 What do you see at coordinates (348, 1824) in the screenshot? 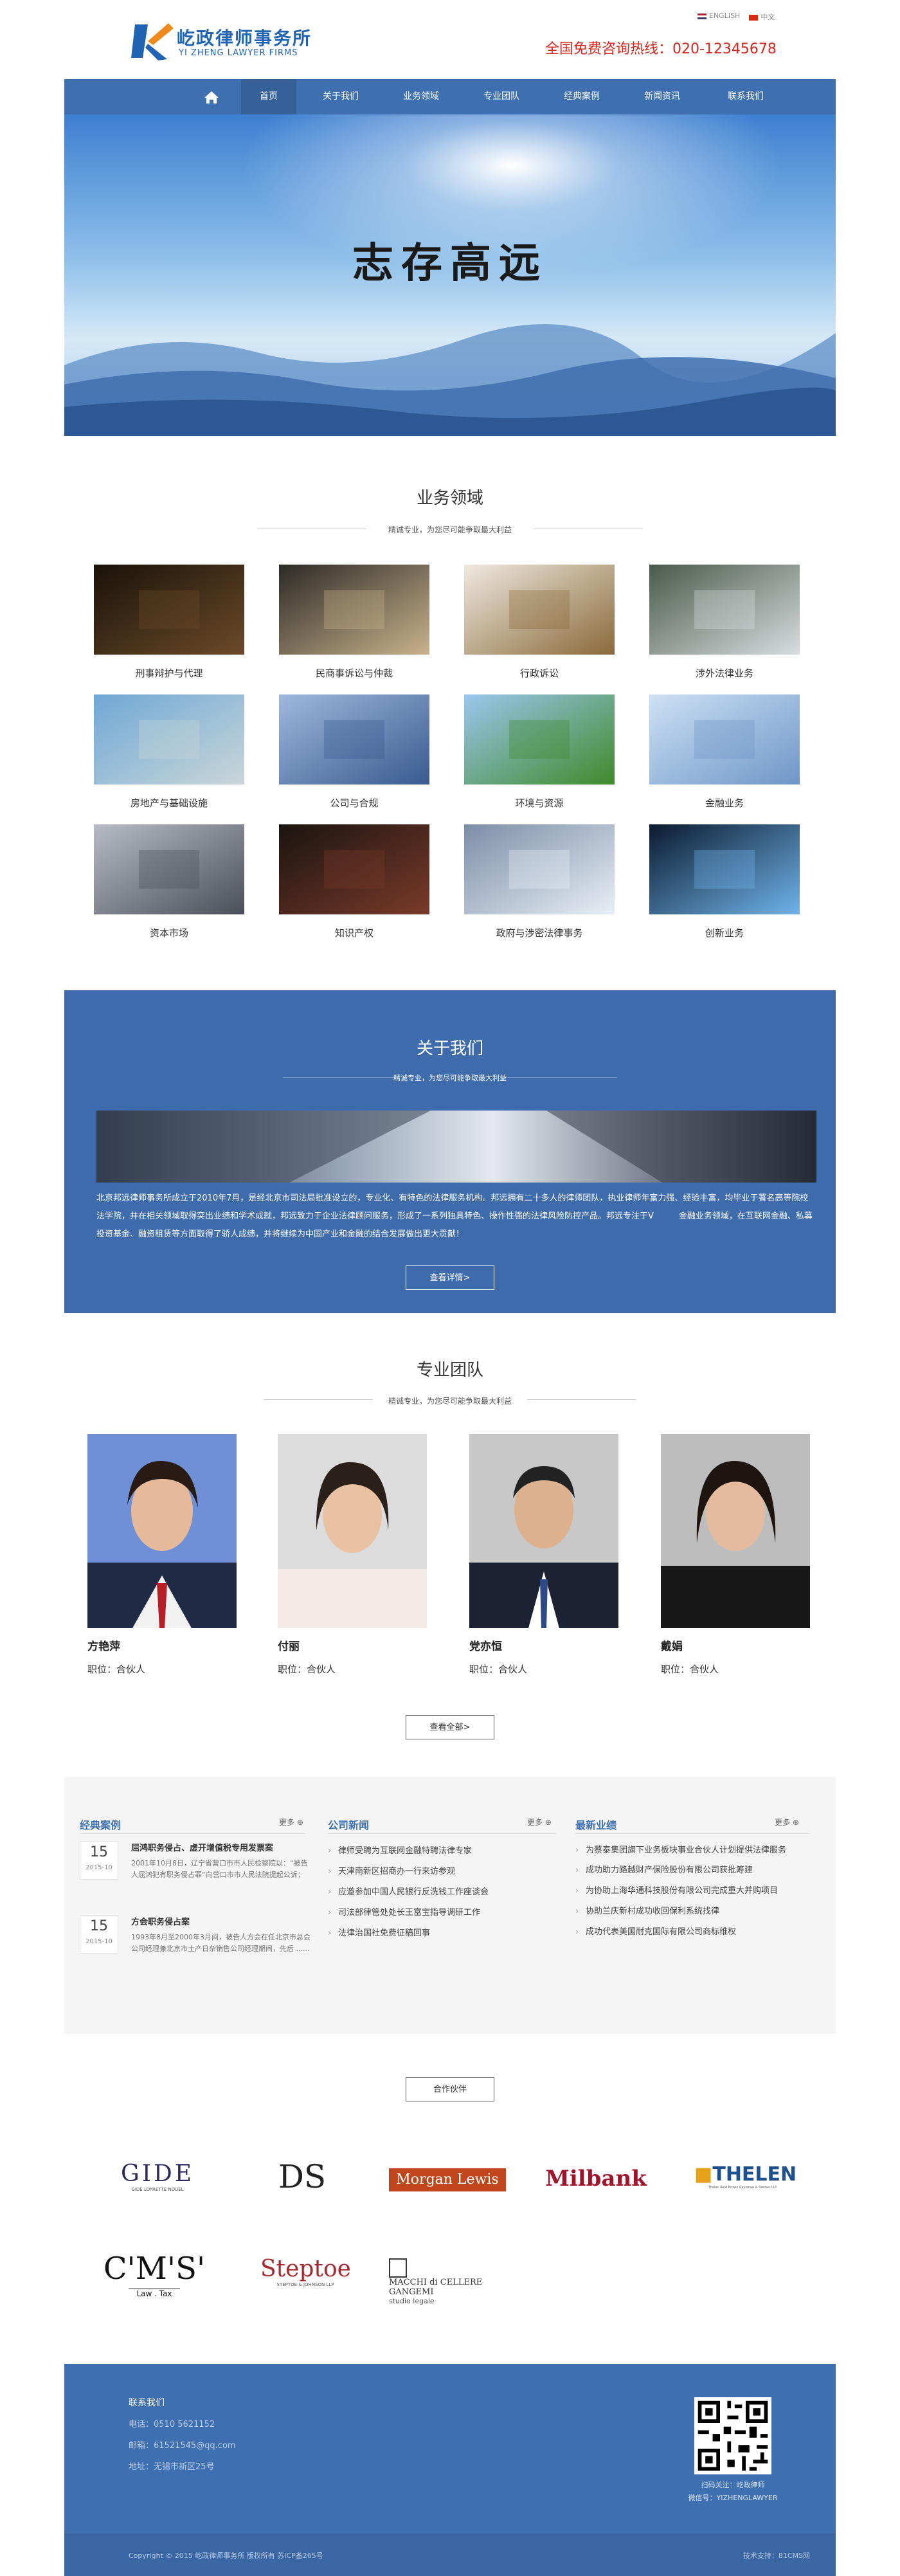
I see `company-news-title: 公司新闻` at bounding box center [348, 1824].